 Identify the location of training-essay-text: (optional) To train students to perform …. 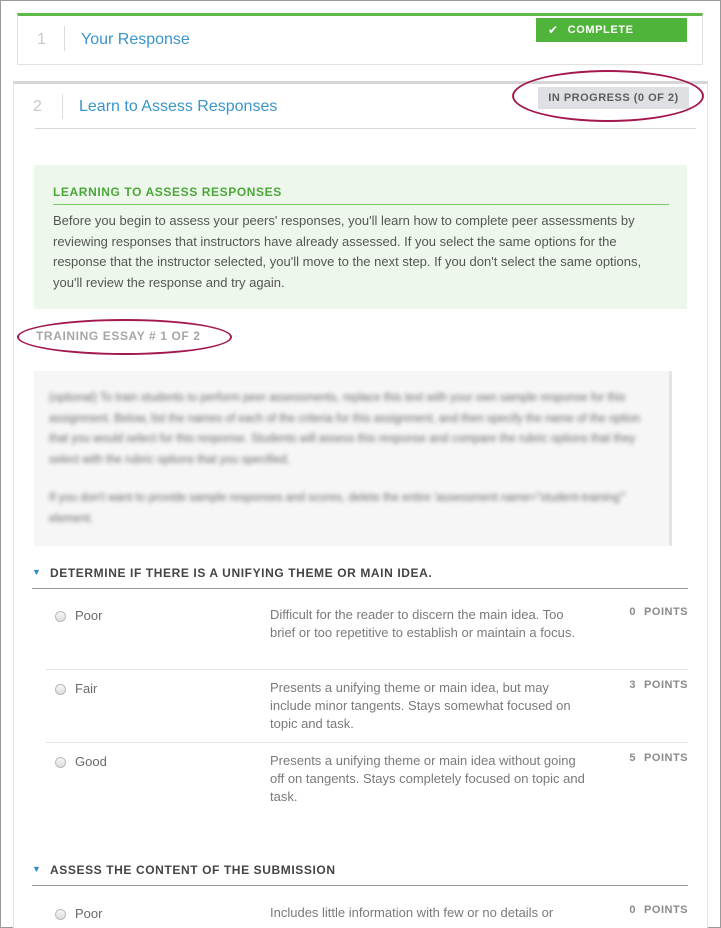
(351, 467).